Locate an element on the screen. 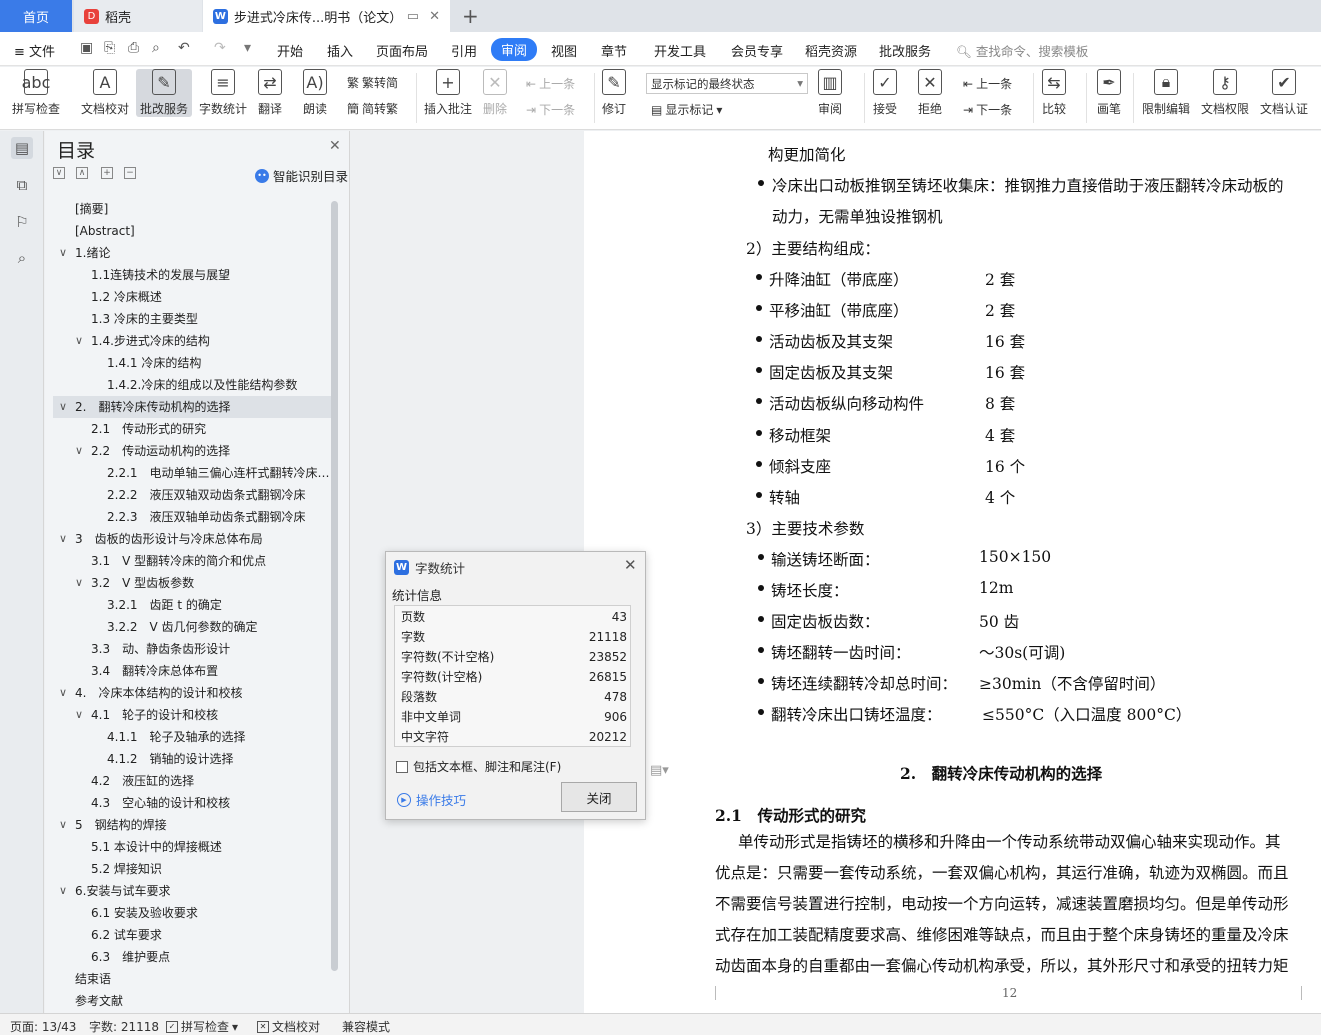  toc-item: 1.2 冷床概述 is located at coordinates (192, 297).